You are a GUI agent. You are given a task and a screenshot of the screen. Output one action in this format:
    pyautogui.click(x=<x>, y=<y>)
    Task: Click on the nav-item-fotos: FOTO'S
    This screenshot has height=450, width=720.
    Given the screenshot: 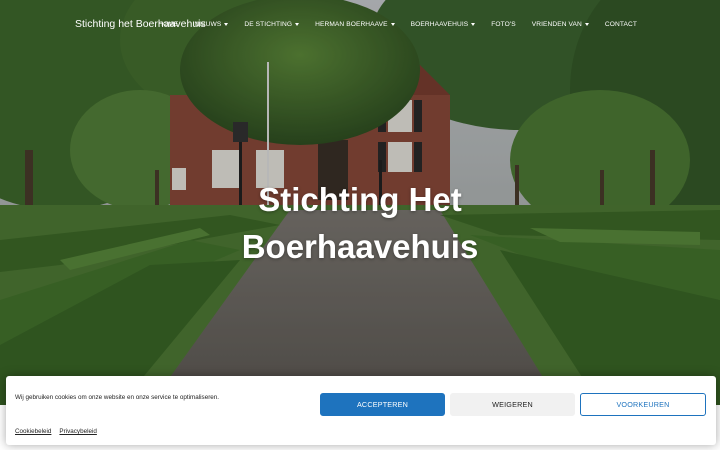 What is the action you would take?
    pyautogui.click(x=503, y=24)
    